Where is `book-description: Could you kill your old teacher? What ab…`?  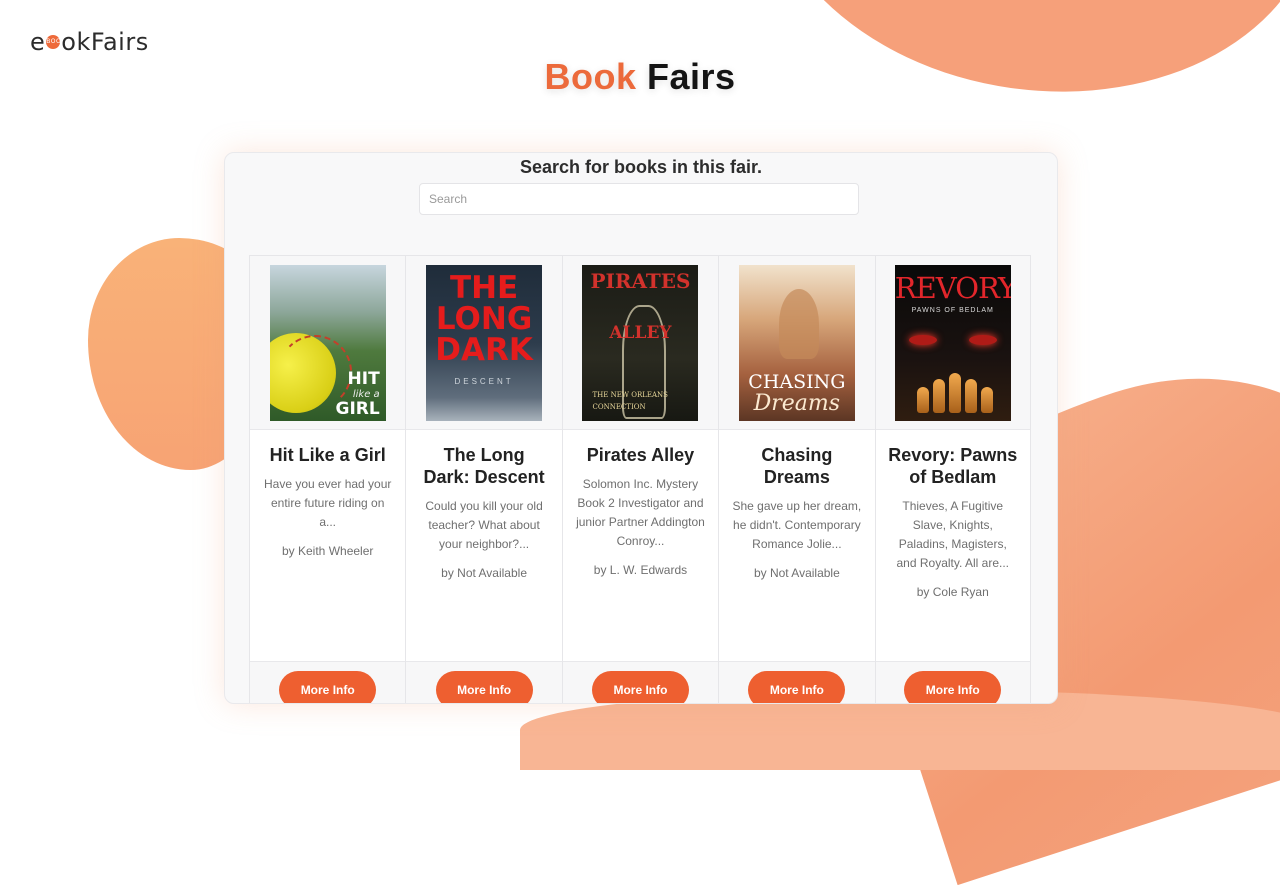
book-description: Could you kill your old teacher? What ab… is located at coordinates (484, 525).